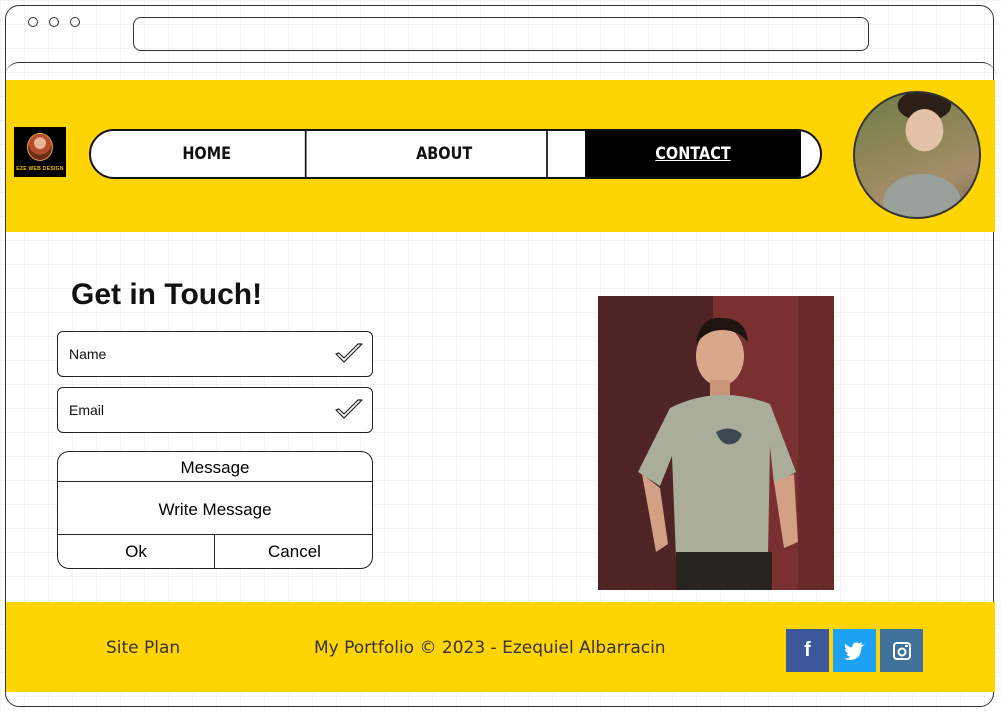  I want to click on nav-home: HOME, so click(207, 154).